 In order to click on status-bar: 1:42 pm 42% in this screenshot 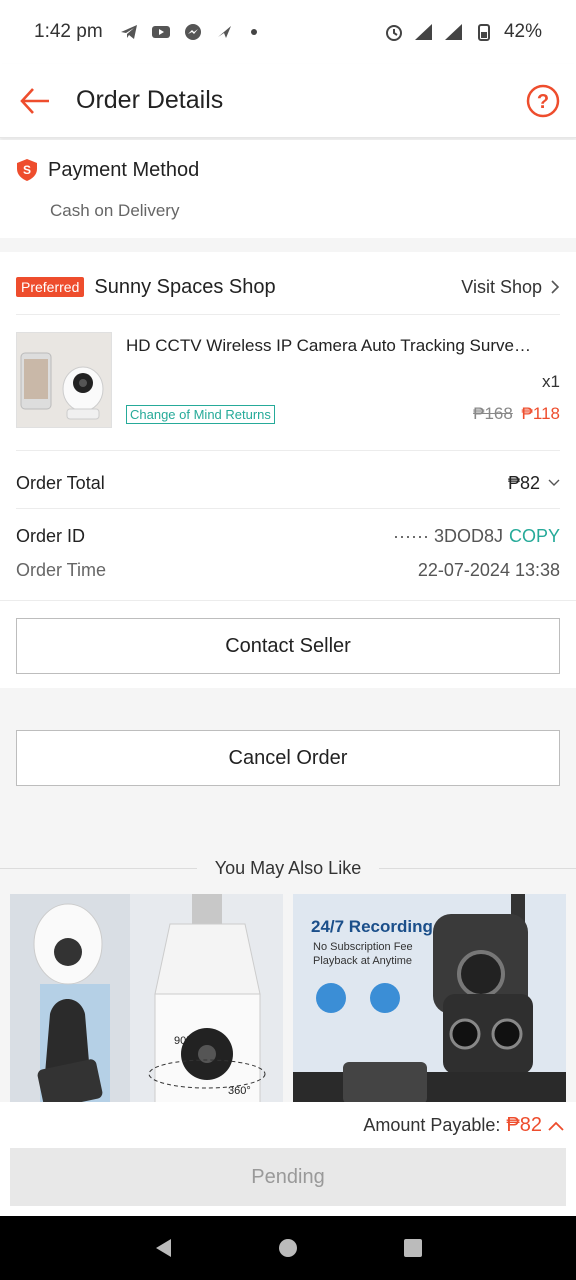, I will do `click(288, 32)`.